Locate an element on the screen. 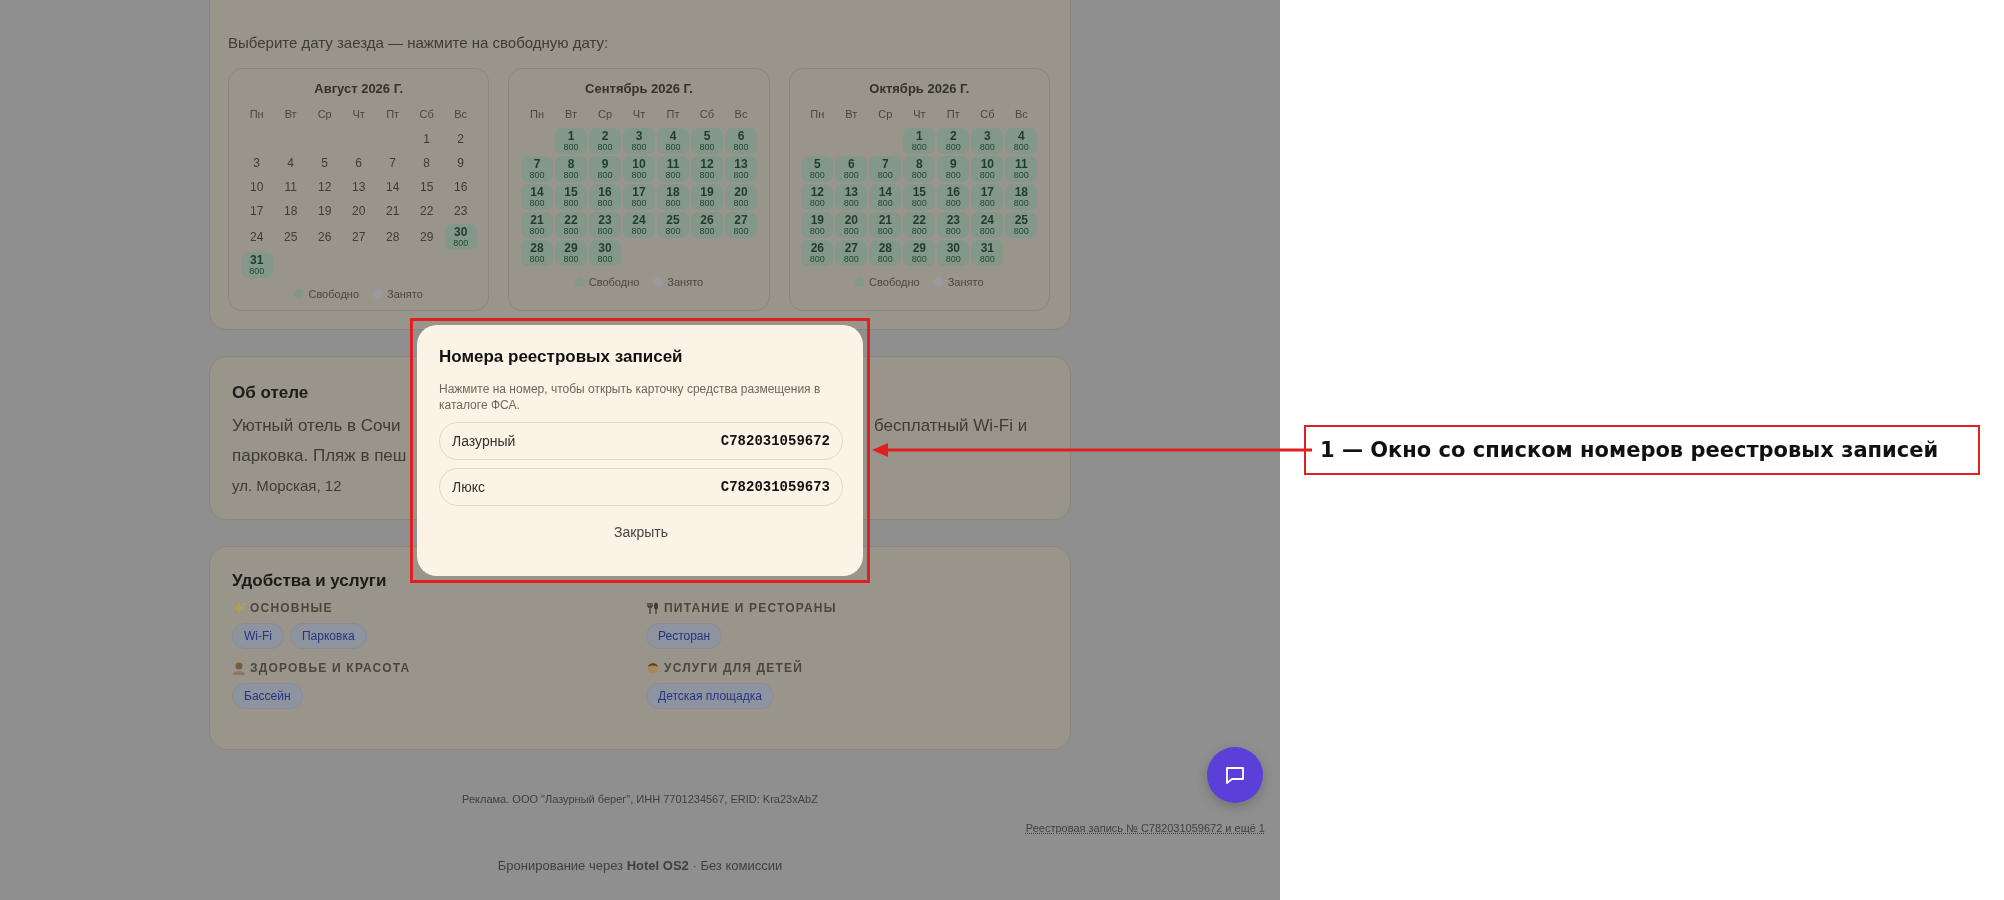 This screenshot has width=2004, height=900. registry-record: Люкс C782031059673 is located at coordinates (641, 487).